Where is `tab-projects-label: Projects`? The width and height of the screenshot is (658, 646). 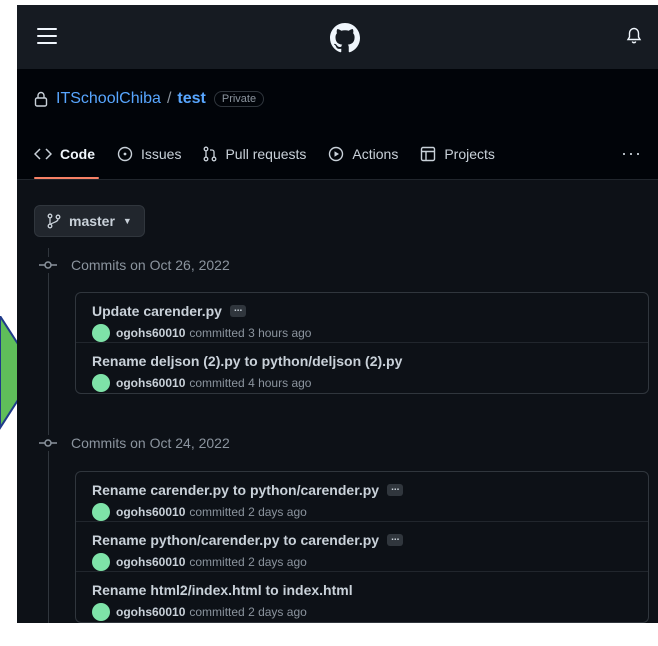
tab-projects-label: Projects is located at coordinates (469, 154).